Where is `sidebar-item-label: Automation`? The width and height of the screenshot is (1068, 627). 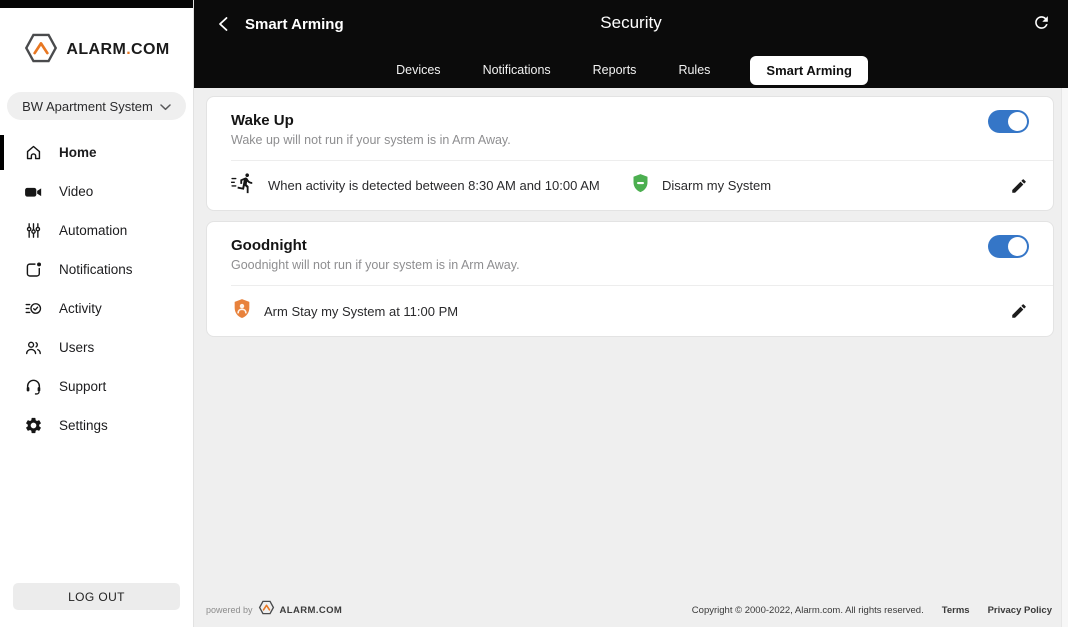
sidebar-item-label: Automation is located at coordinates (93, 230).